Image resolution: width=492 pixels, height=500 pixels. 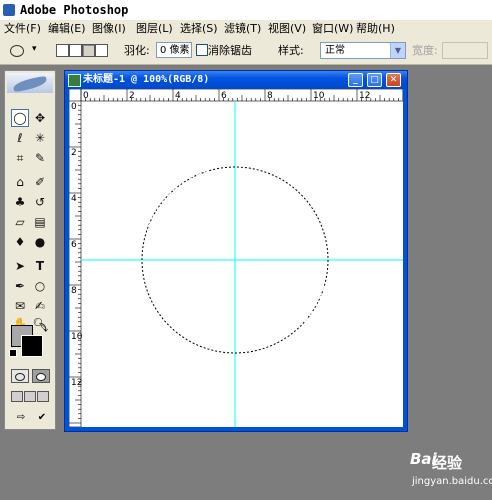 I want to click on ruler-top-label: 2, so click(x=132, y=96).